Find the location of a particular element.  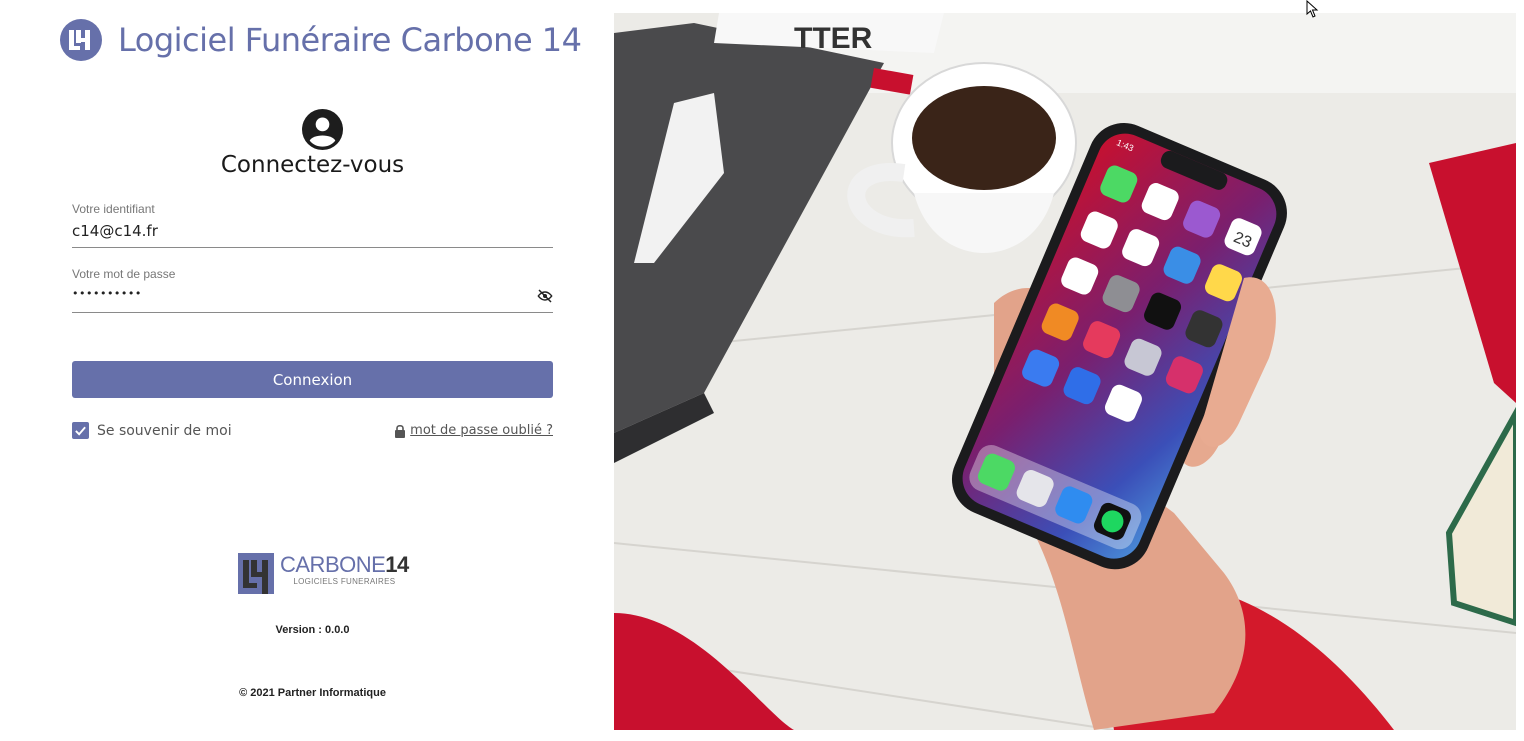

remember-checkbox is located at coordinates (80, 430).